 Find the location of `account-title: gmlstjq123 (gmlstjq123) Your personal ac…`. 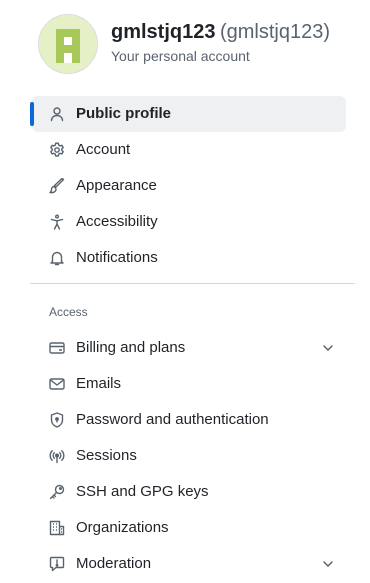

account-title: gmlstjq123 (gmlstjq123) Your personal ac… is located at coordinates (220, 42).